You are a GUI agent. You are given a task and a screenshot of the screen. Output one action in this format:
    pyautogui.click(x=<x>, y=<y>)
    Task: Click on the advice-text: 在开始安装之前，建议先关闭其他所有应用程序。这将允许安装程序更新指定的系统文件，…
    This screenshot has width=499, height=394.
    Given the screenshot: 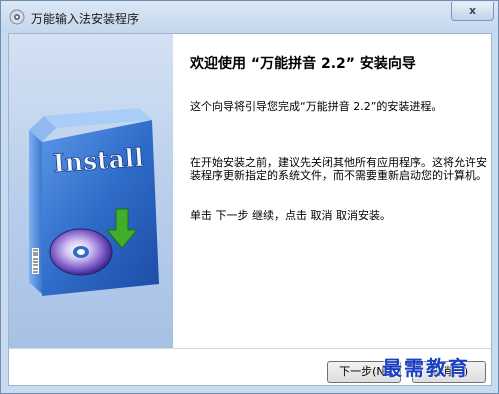 What is the action you would take?
    pyautogui.click(x=338, y=169)
    